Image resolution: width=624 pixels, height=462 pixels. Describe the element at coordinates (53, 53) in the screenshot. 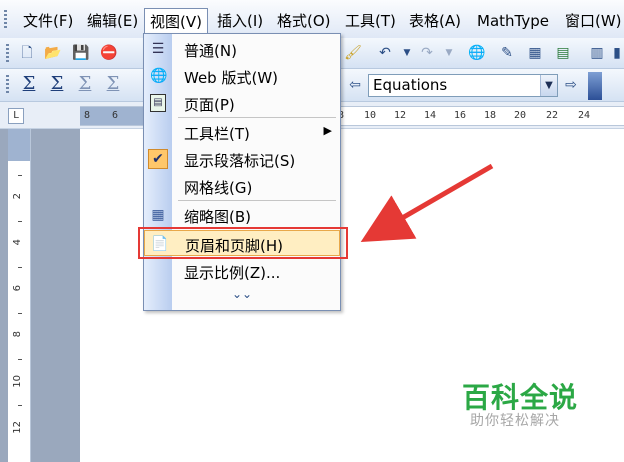

I see `open-folder-icon: 📂` at that location.